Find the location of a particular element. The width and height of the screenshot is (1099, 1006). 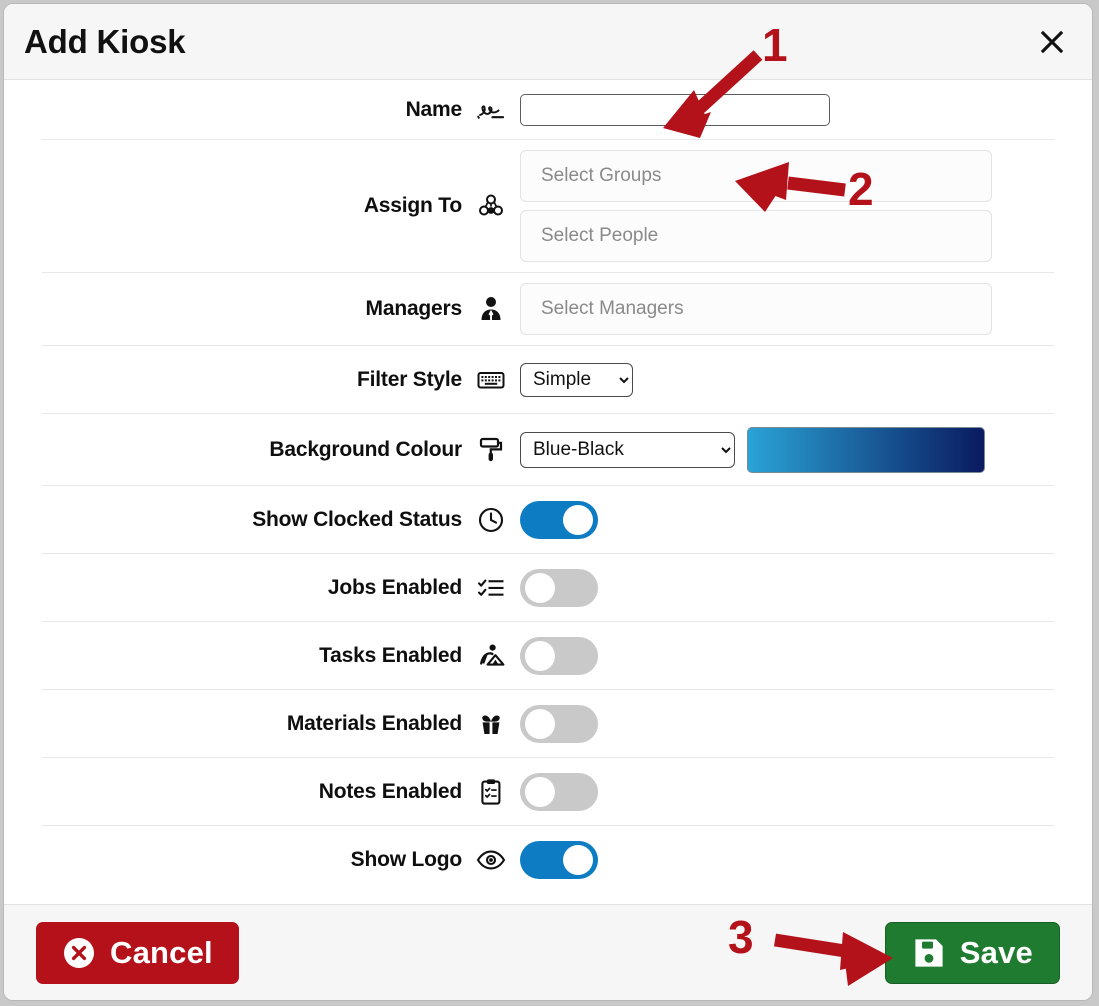

row-managers: Managers Select Managers is located at coordinates (548, 309).